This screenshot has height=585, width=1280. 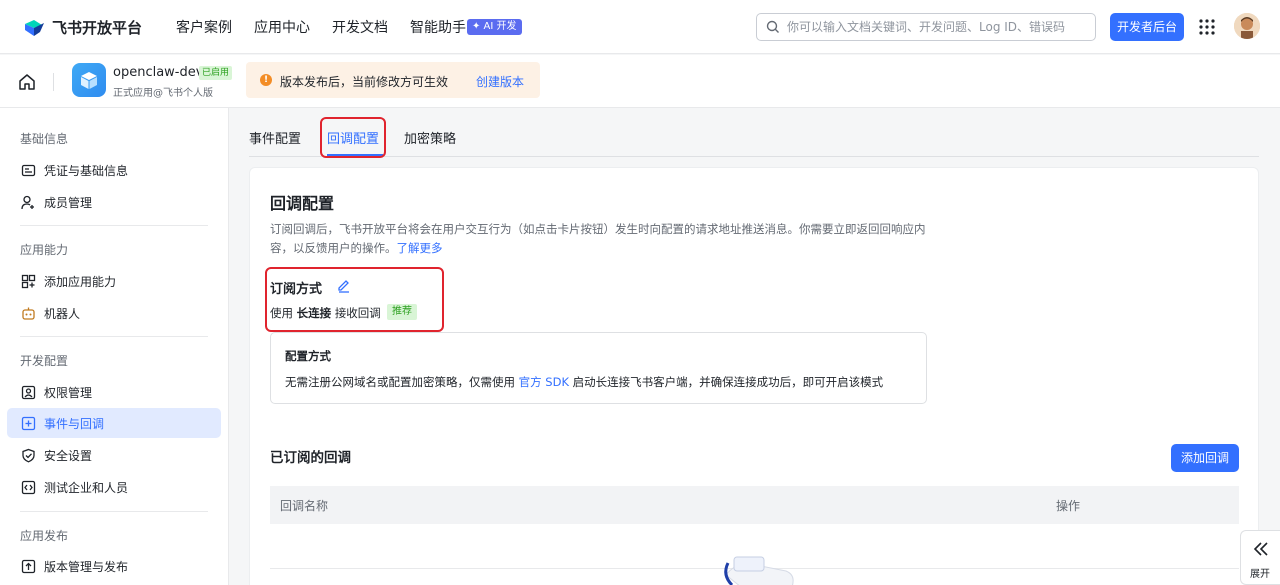 What do you see at coordinates (216, 73) in the screenshot?
I see `status-badge: 已启用` at bounding box center [216, 73].